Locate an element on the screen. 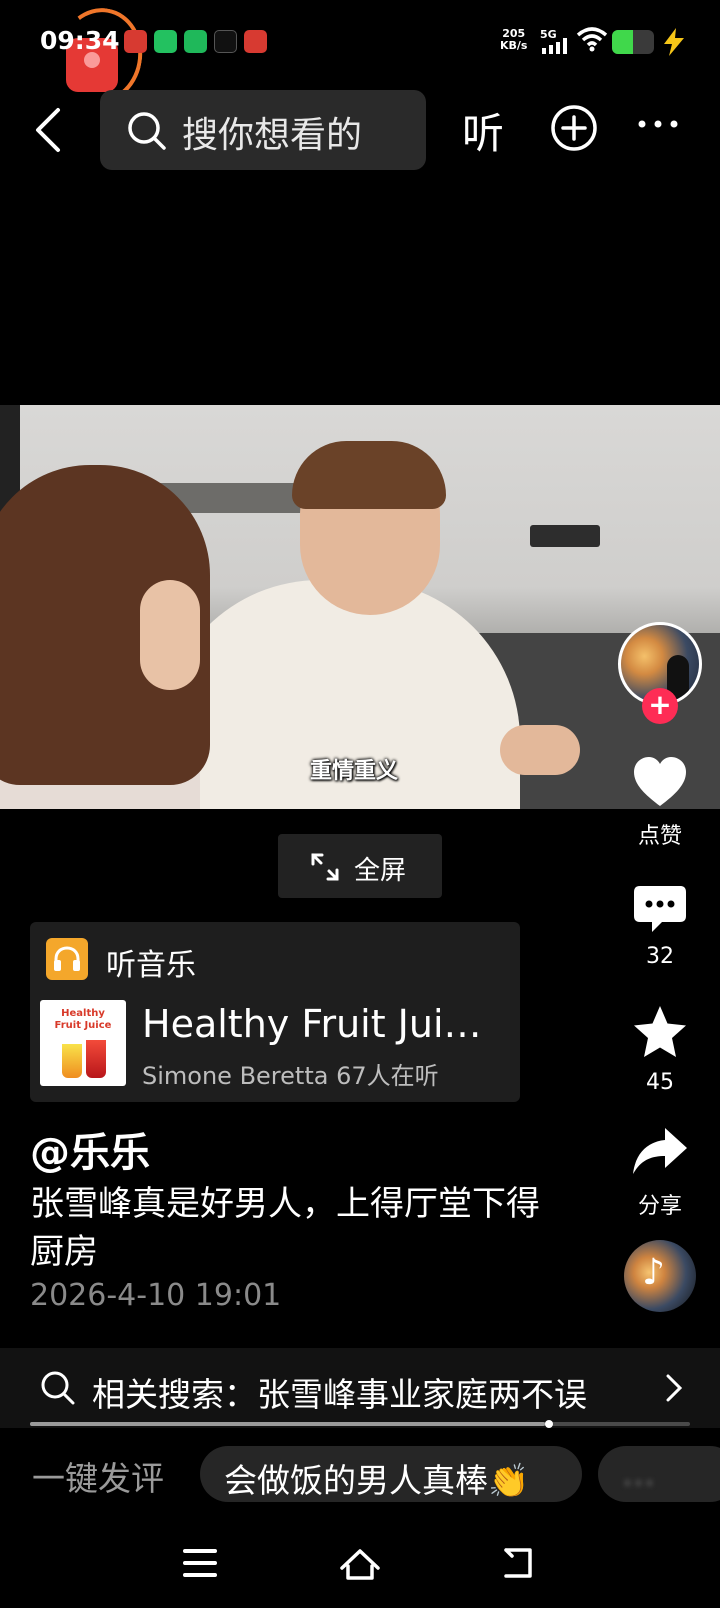  video-progress-played is located at coordinates (287, 1424).